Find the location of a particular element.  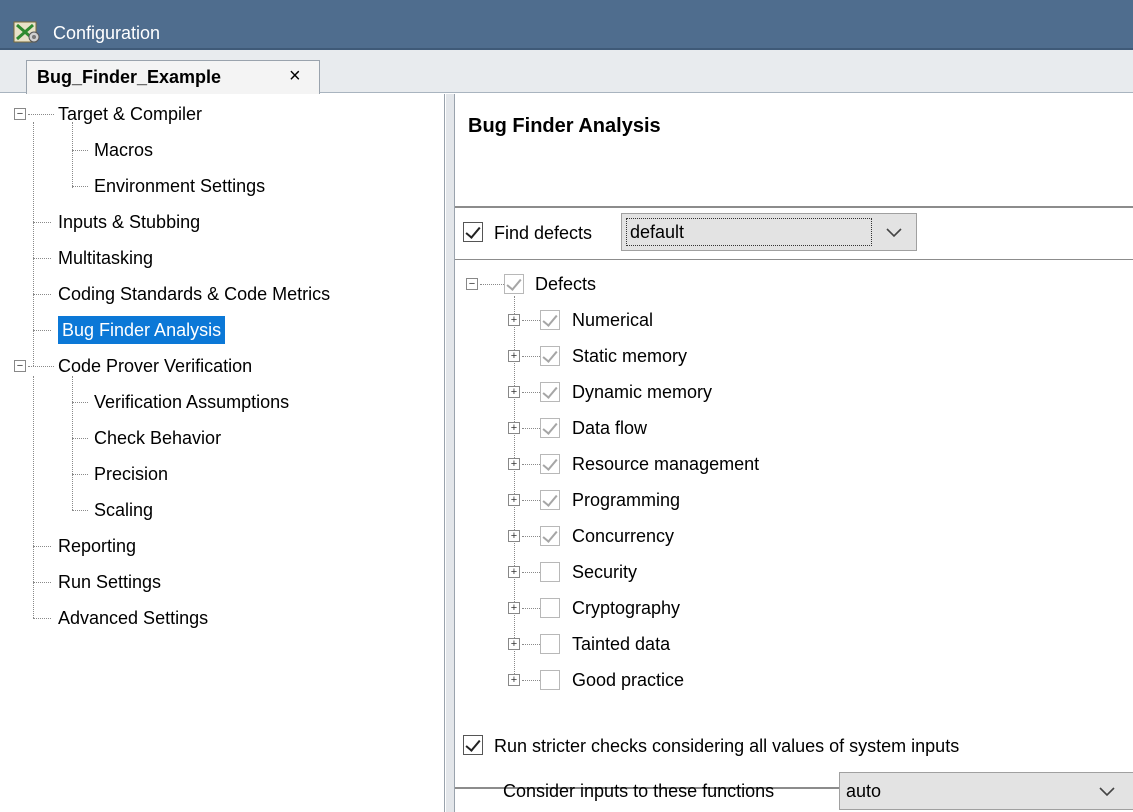

tree-item-label: Precision is located at coordinates (131, 474).